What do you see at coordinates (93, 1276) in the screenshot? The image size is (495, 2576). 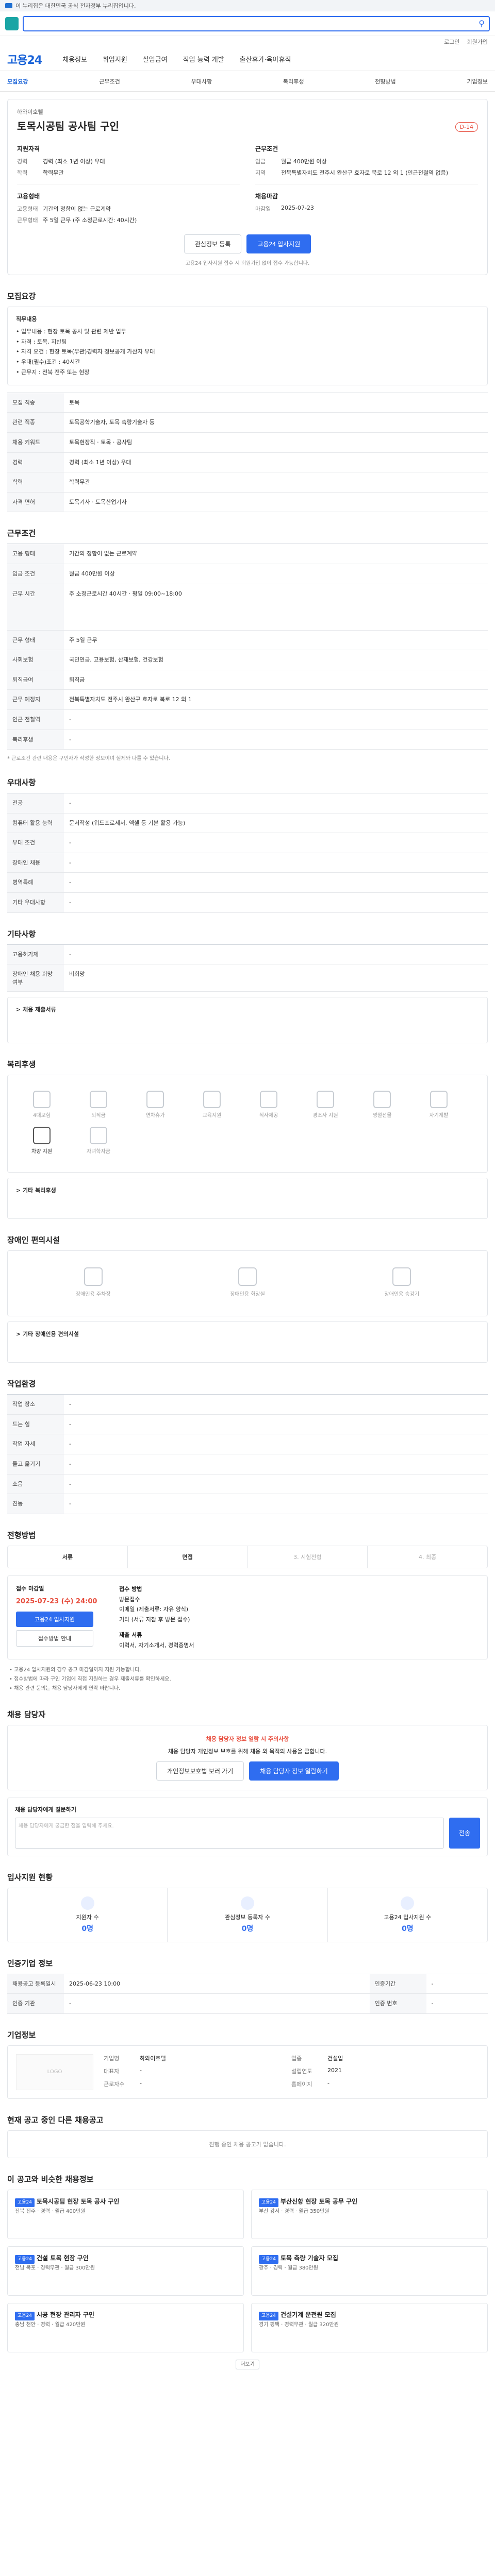 I see `parking-icon` at bounding box center [93, 1276].